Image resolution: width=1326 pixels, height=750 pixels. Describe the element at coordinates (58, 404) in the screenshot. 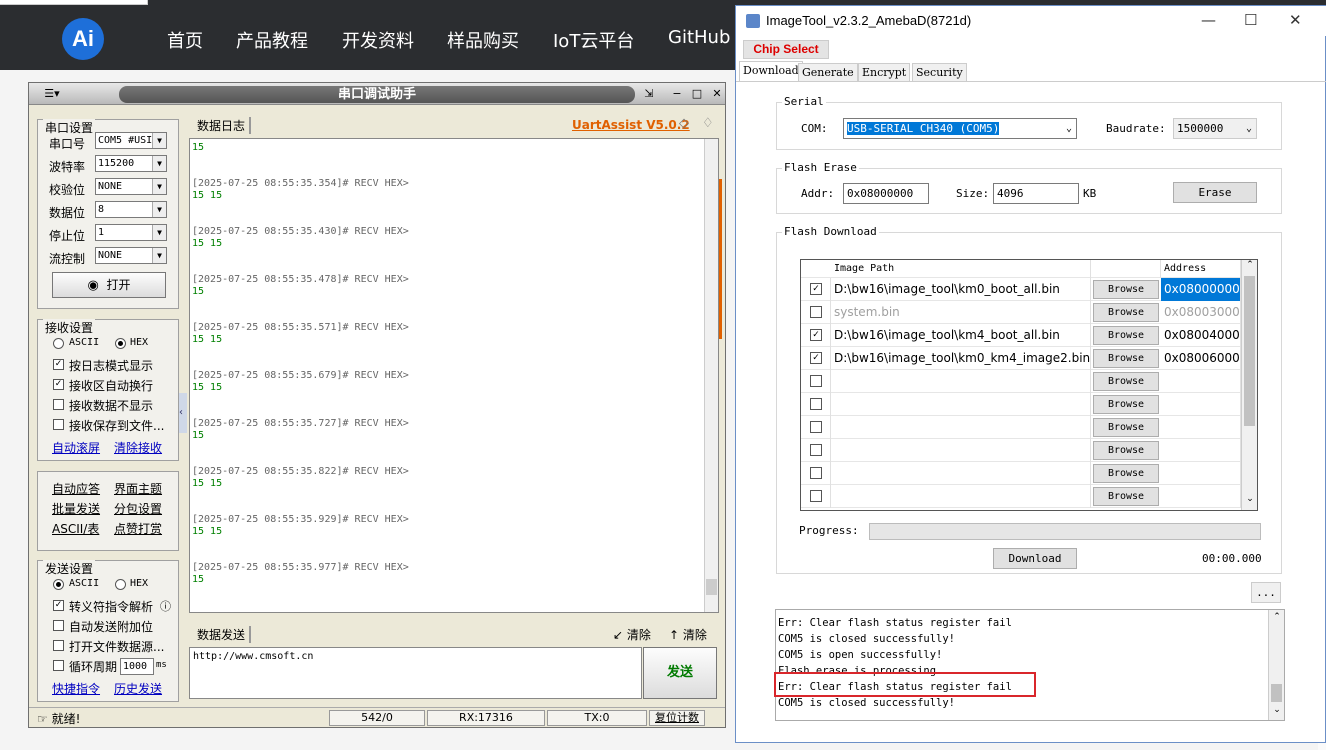

I see `hide-recv-checkbox` at that location.